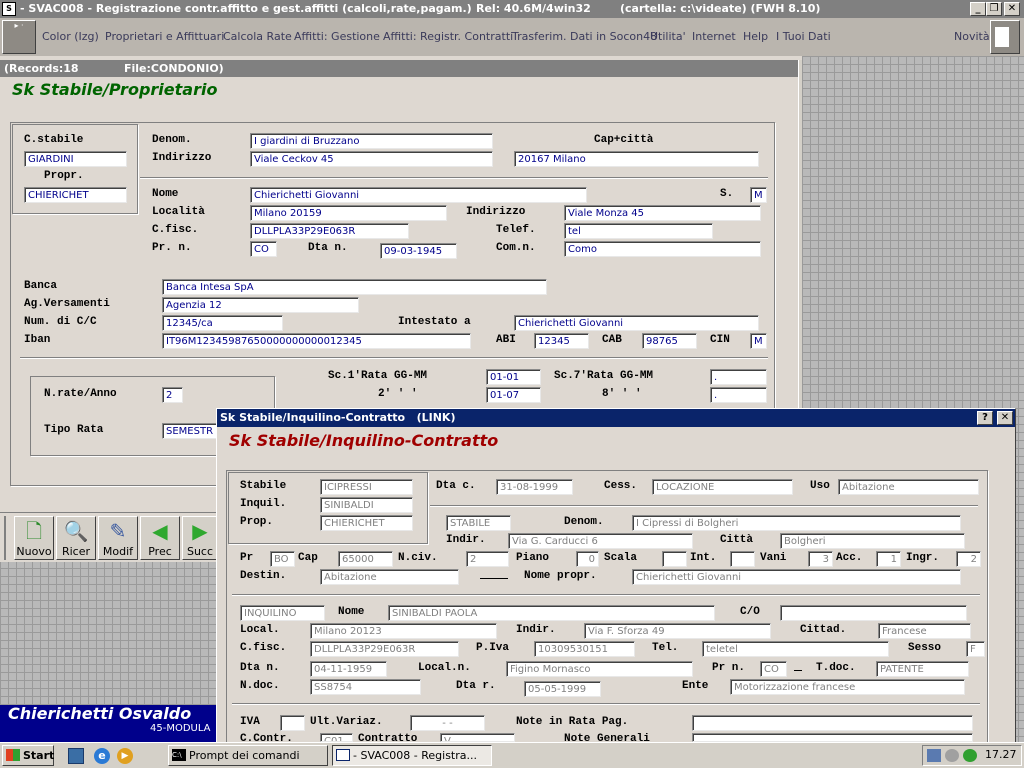  I want to click on new-button: 🗋 Nuovo, so click(34, 538).